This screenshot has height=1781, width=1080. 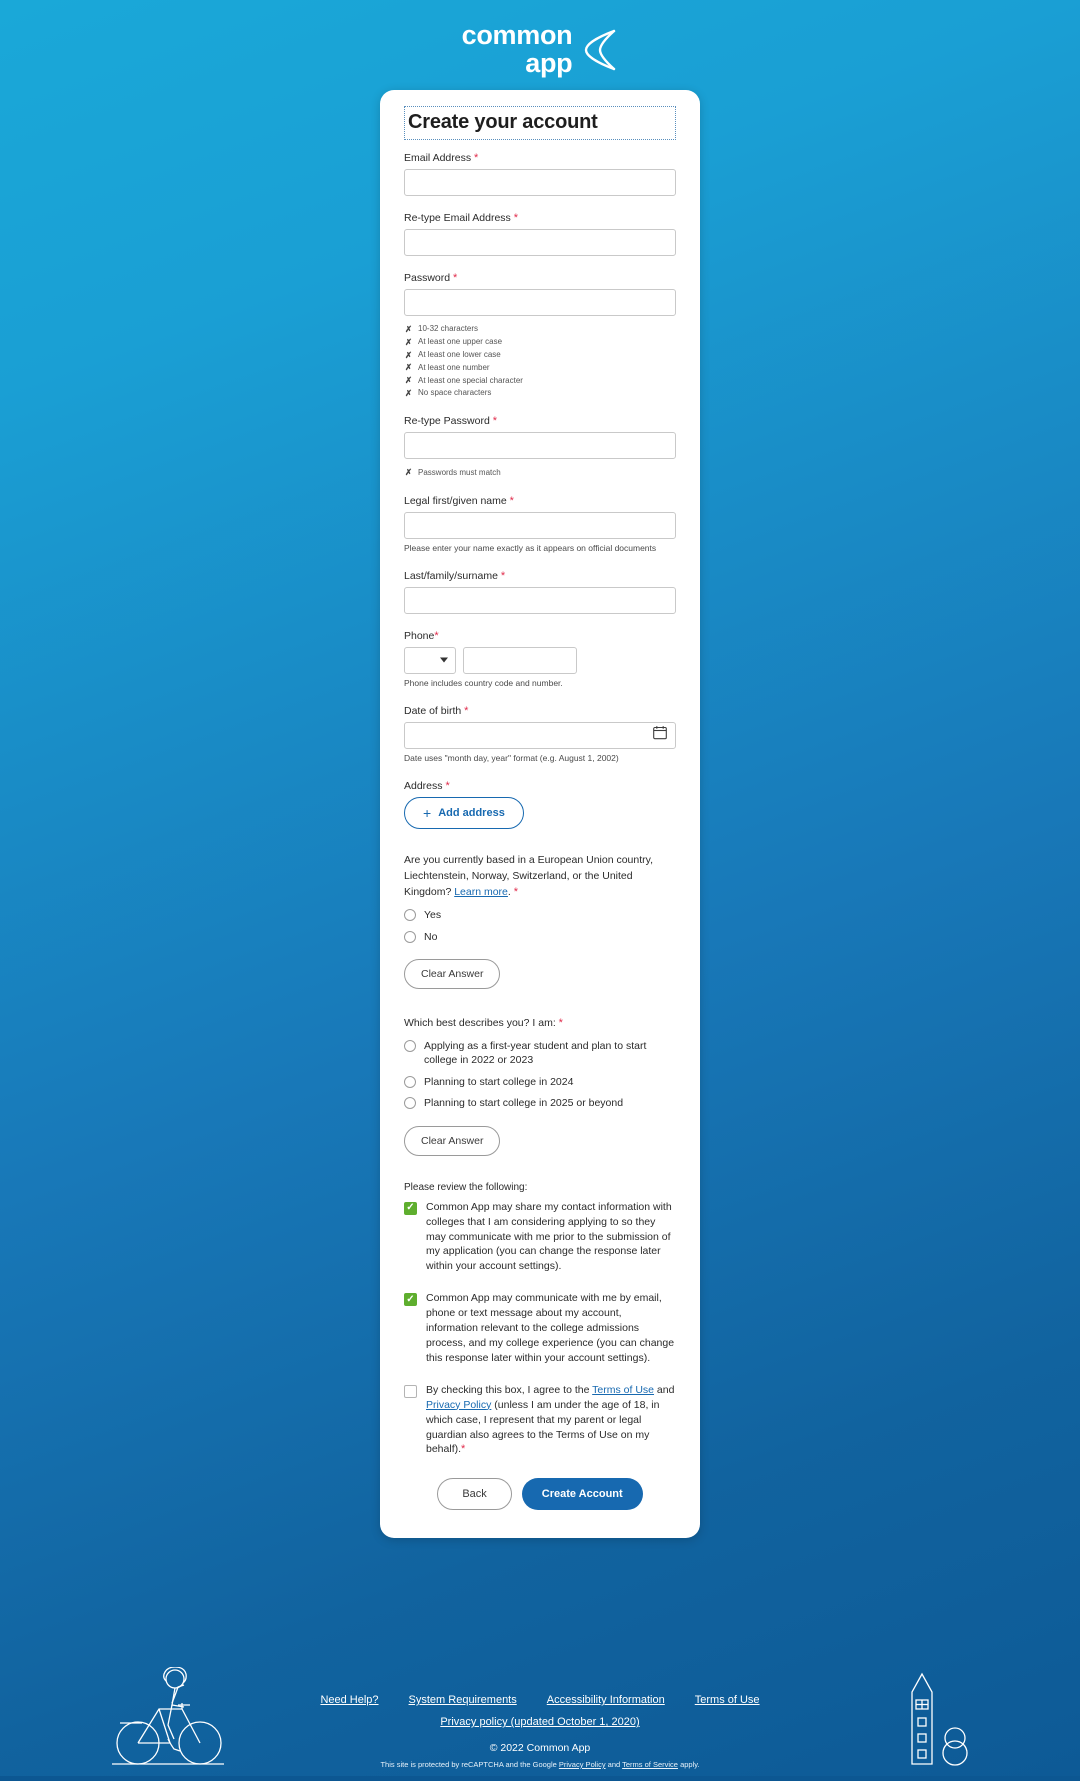 I want to click on first-name-input, so click(x=540, y=525).